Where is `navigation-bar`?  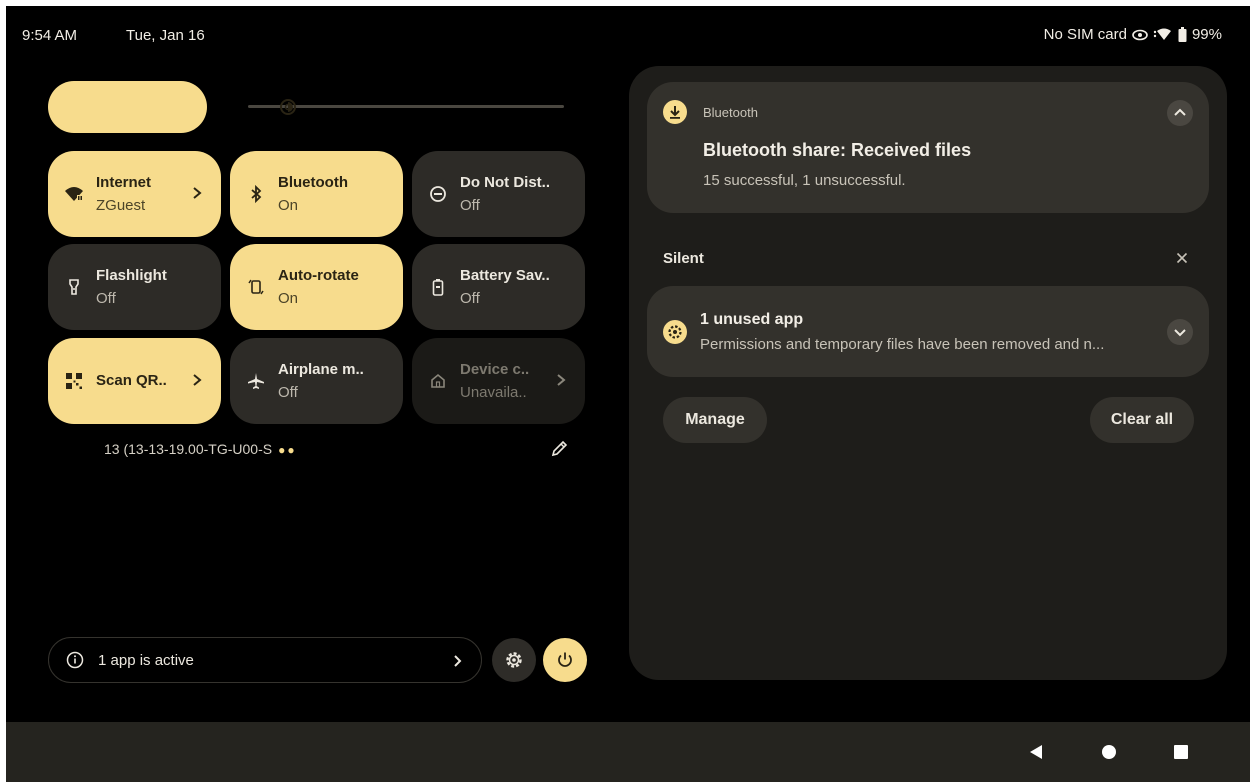
navigation-bar is located at coordinates (628, 752).